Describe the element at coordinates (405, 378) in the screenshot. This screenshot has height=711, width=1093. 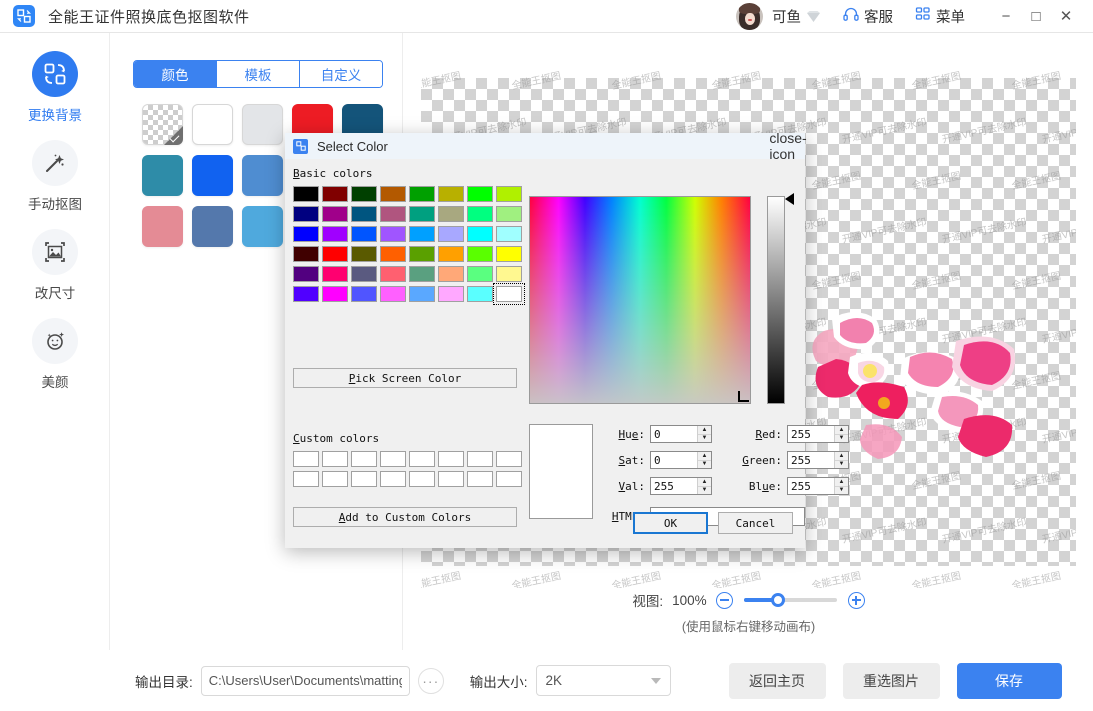
I see `pick-screen-color-button: Pick Screen Color` at that location.